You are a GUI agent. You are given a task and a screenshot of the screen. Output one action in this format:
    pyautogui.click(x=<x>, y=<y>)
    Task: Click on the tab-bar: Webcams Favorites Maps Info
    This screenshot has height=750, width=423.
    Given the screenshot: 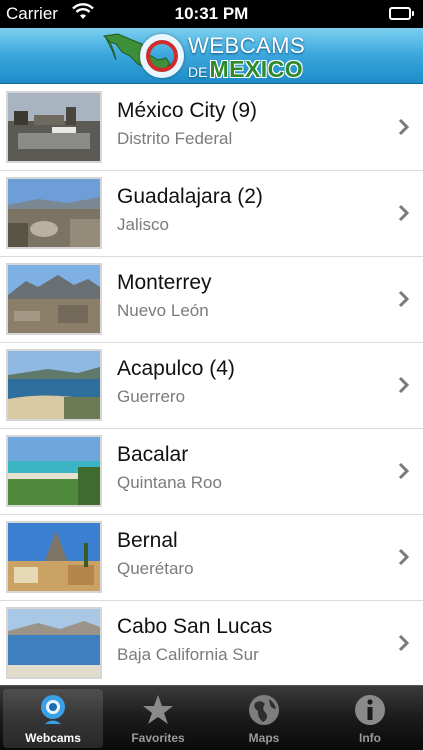 What is the action you would take?
    pyautogui.click(x=211, y=717)
    